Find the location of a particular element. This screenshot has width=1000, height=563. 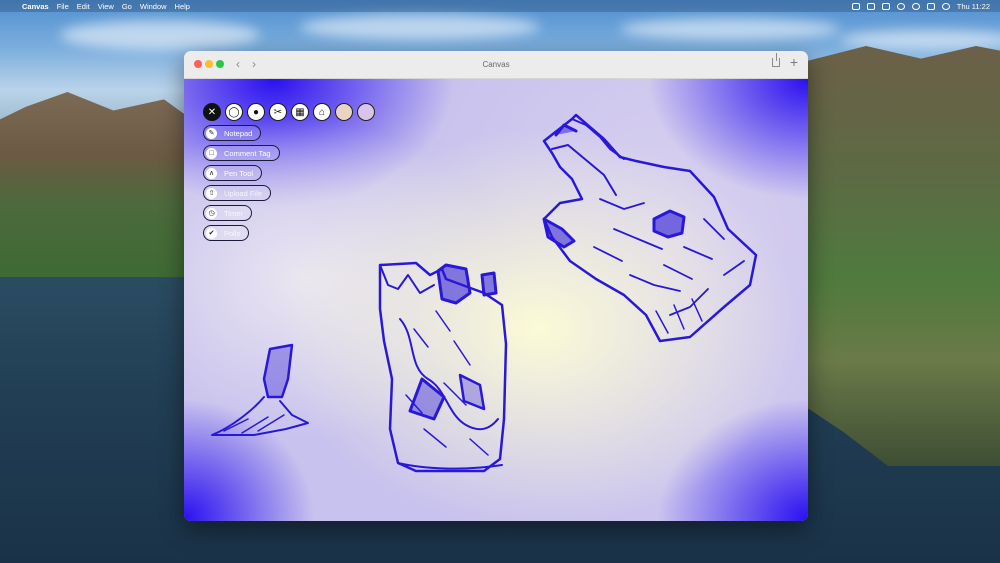

upload-file-button: ⇧ Upload File is located at coordinates (237, 193).